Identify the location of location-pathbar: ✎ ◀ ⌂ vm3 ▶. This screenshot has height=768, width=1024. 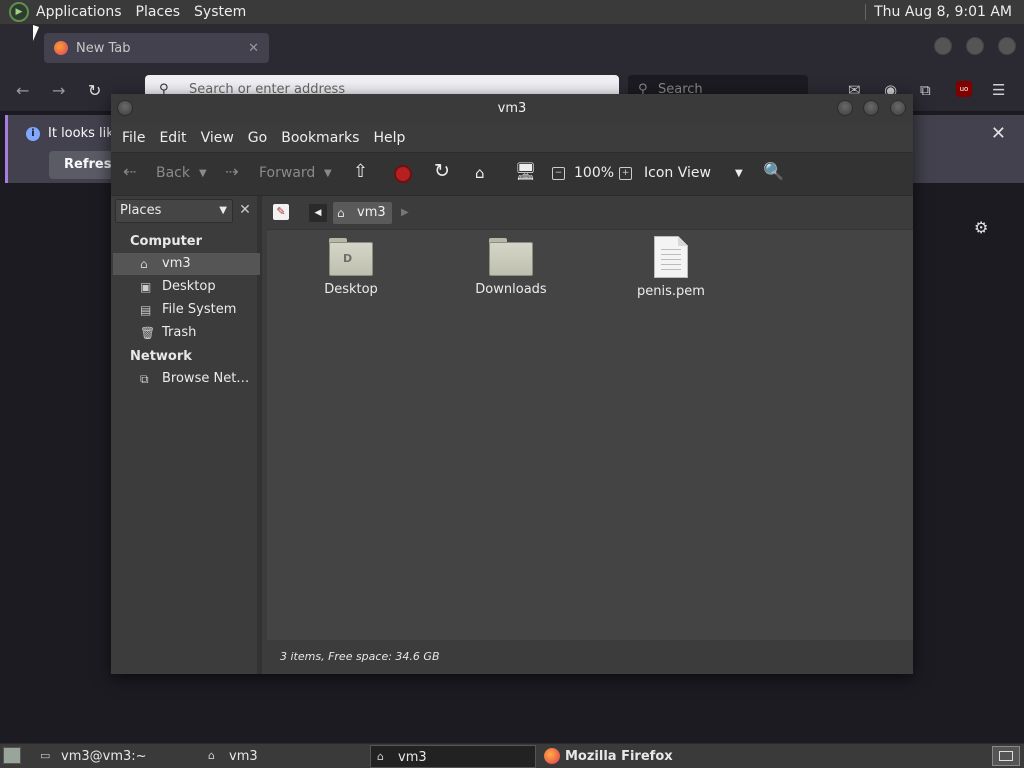
(590, 213).